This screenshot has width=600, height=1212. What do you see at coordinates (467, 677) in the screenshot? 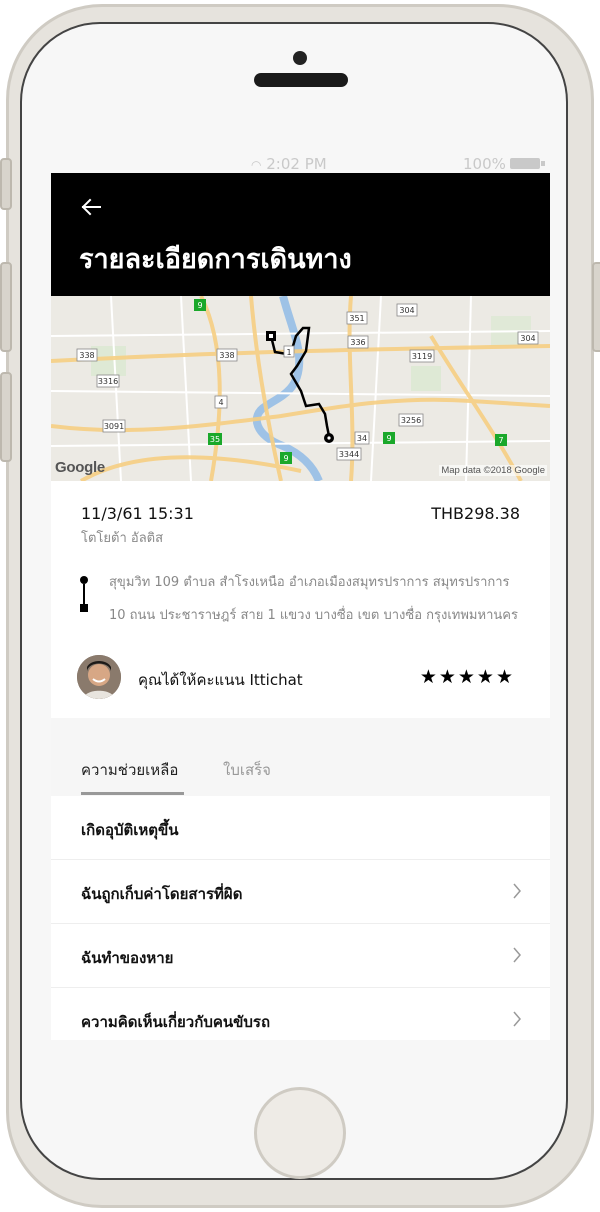
I see `rating-stars: ★★★★★` at bounding box center [467, 677].